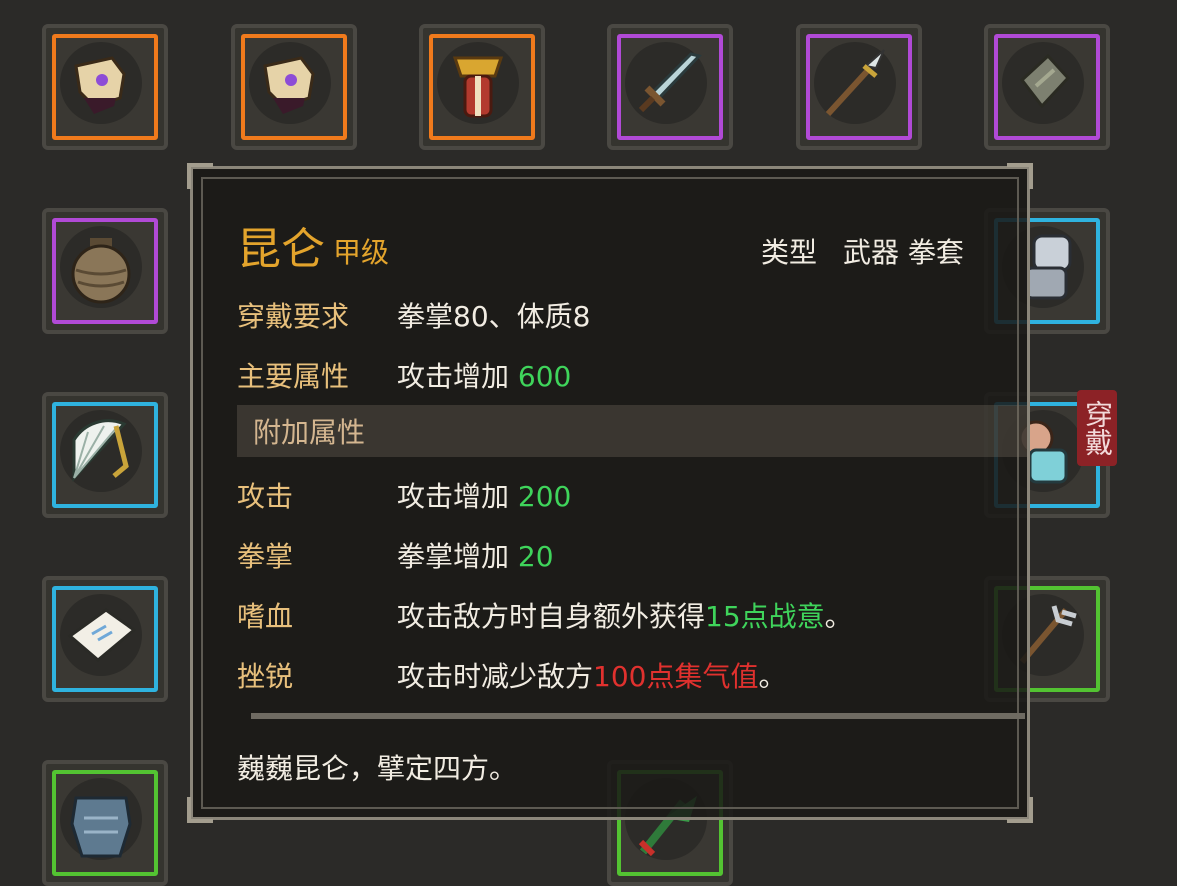  I want to click on requirement-label: 穿戴要求, so click(293, 316).